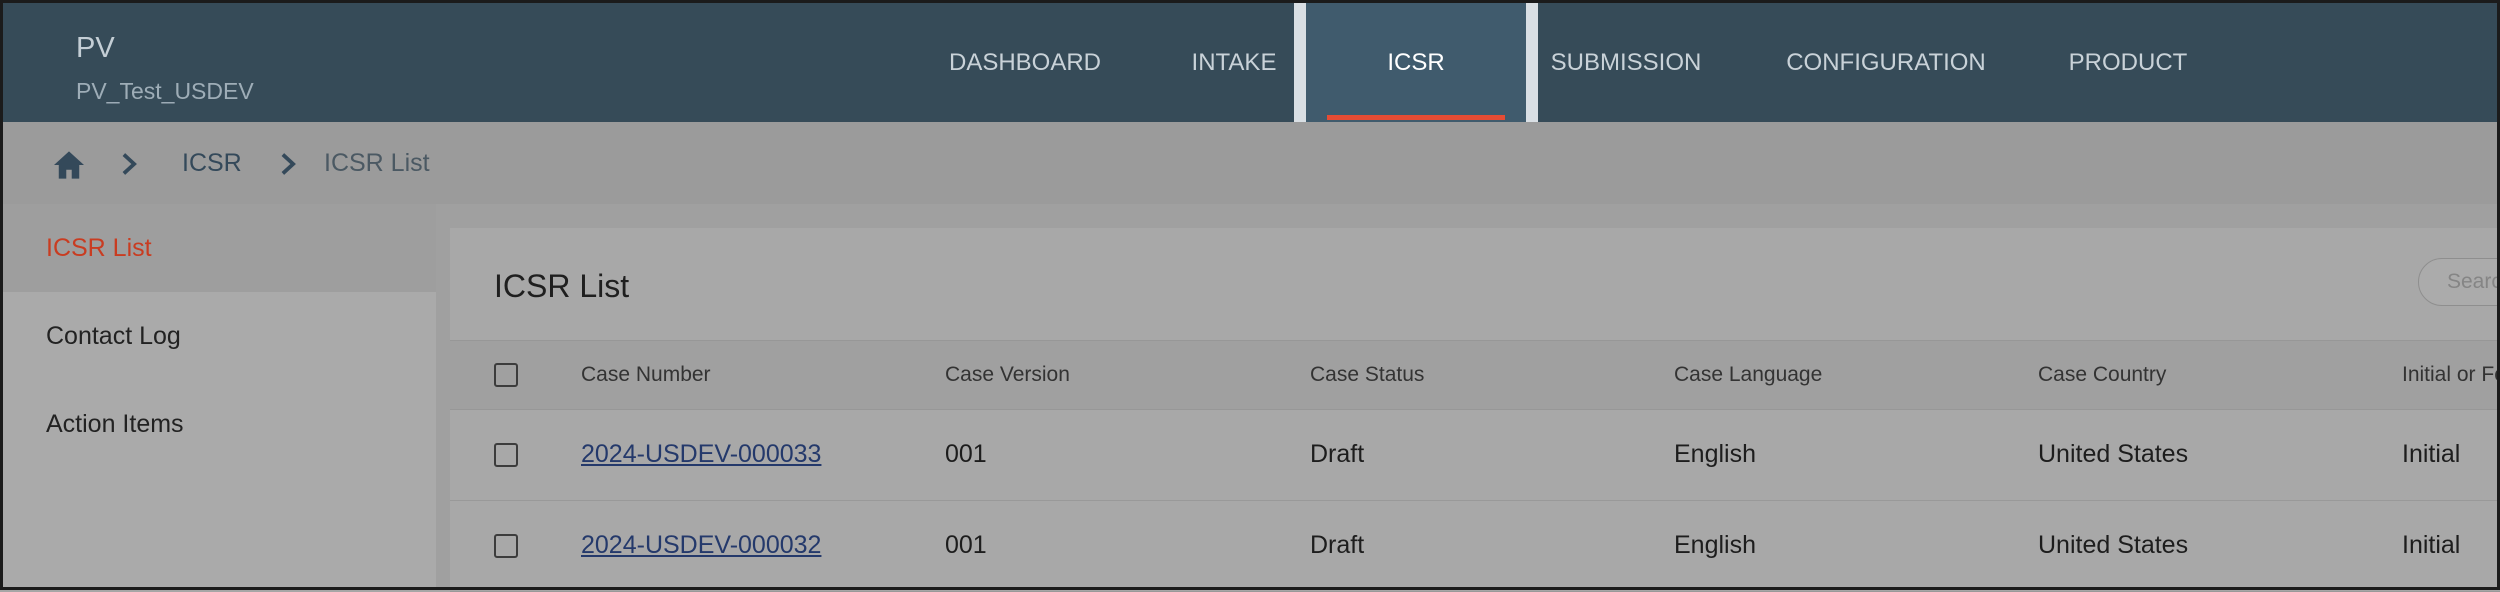  Describe the element at coordinates (165, 91) in the screenshot. I see `environment-name: PV_Test_USDEV` at that location.